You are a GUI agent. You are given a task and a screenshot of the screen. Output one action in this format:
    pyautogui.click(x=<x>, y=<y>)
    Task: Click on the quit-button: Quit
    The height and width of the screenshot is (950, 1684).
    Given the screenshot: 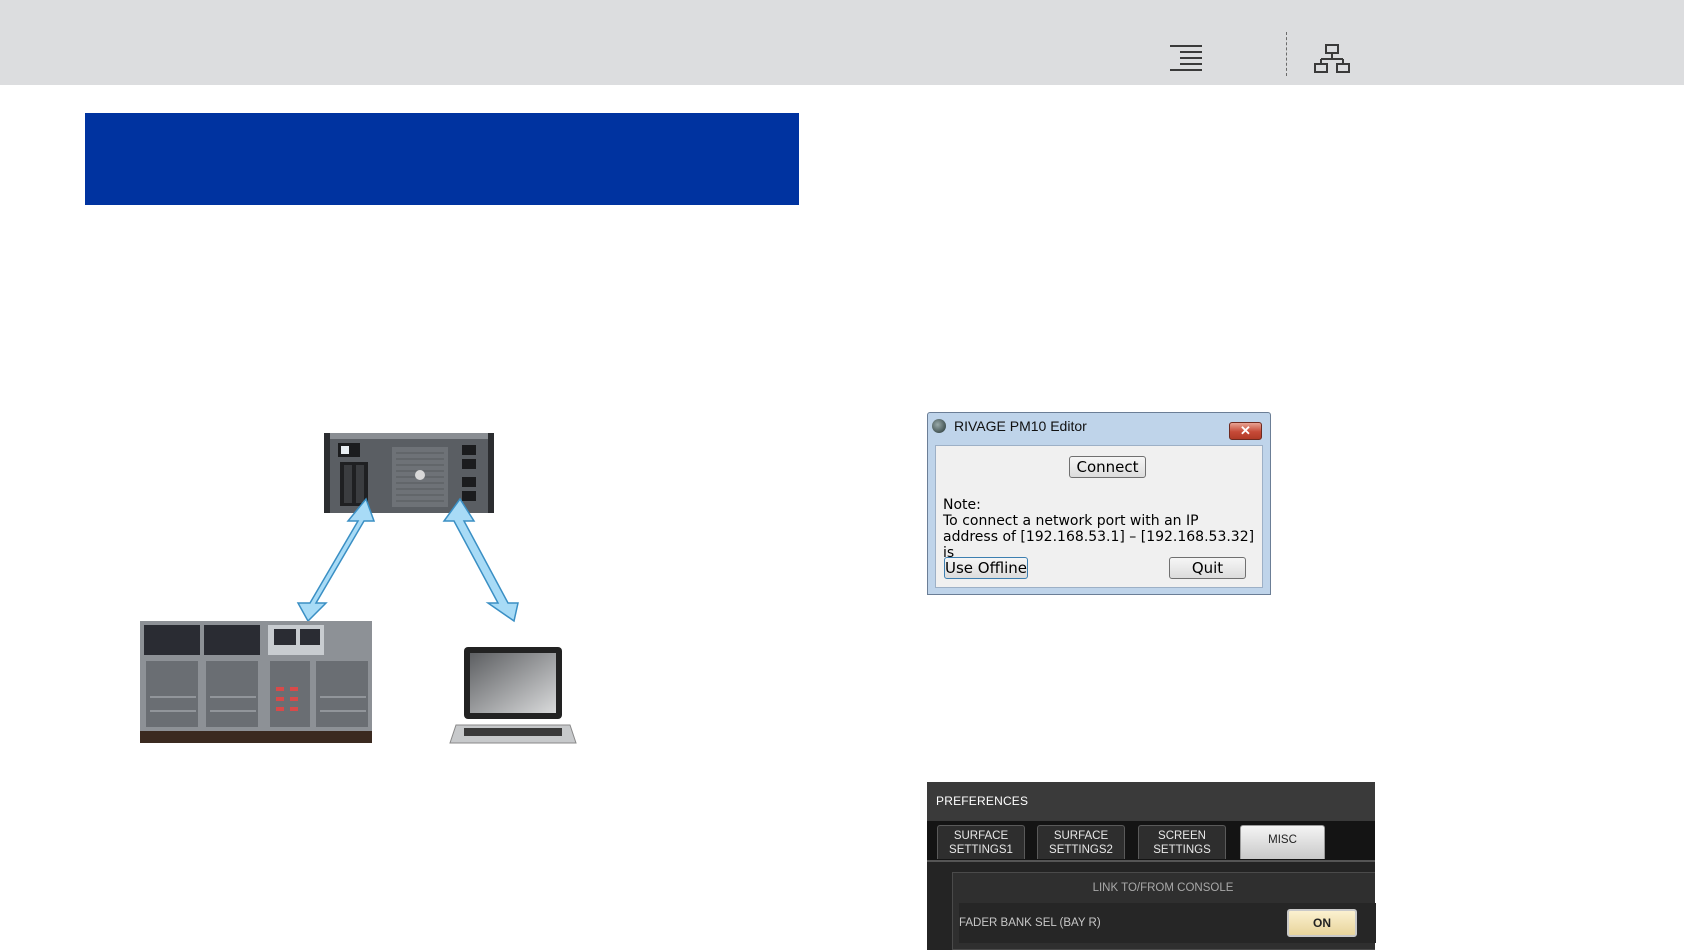 What is the action you would take?
    pyautogui.click(x=1207, y=568)
    